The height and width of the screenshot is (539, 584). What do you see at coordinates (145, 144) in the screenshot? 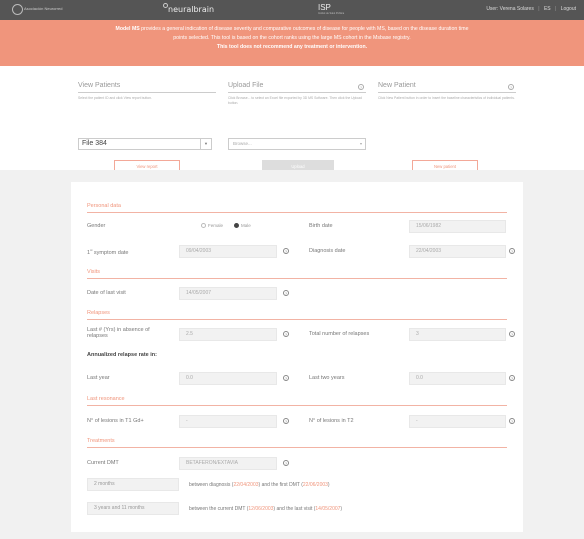
I see `patient-select: File 384 ▼` at bounding box center [145, 144].